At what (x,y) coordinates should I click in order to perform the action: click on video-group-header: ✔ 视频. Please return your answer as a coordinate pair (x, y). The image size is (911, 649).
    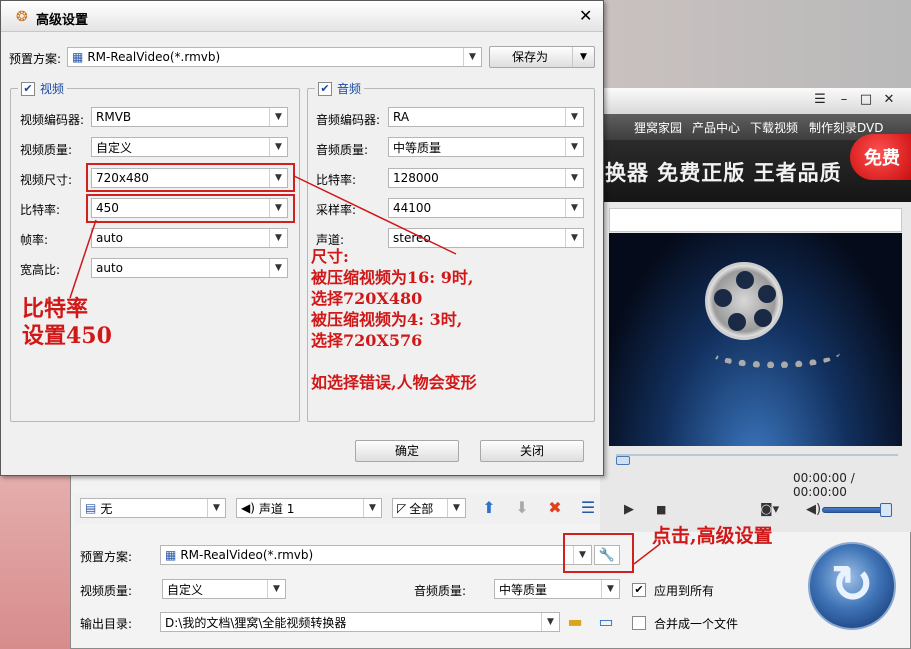
    Looking at the image, I should click on (43, 88).